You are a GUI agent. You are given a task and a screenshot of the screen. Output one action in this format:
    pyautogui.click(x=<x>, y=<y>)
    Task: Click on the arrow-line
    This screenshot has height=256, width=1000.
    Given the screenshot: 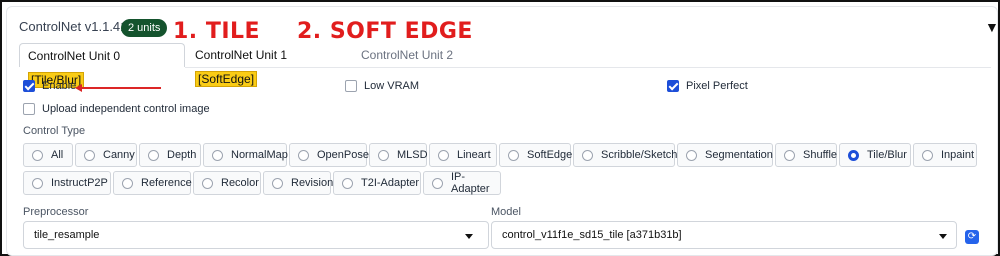 What is the action you would take?
    pyautogui.click(x=121, y=88)
    